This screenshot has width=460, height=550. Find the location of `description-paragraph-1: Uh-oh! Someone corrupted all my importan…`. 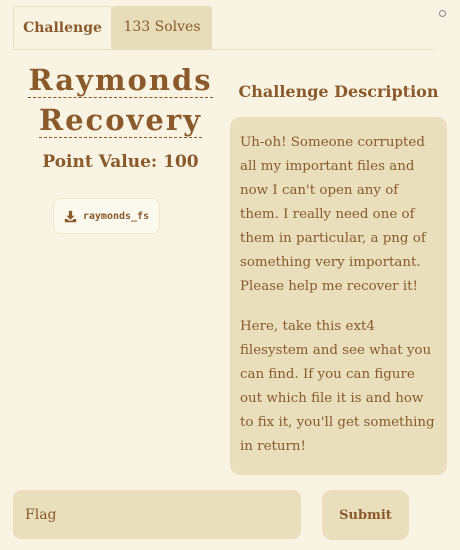

description-paragraph-1: Uh-oh! Someone corrupted all my importan… is located at coordinates (333, 214).